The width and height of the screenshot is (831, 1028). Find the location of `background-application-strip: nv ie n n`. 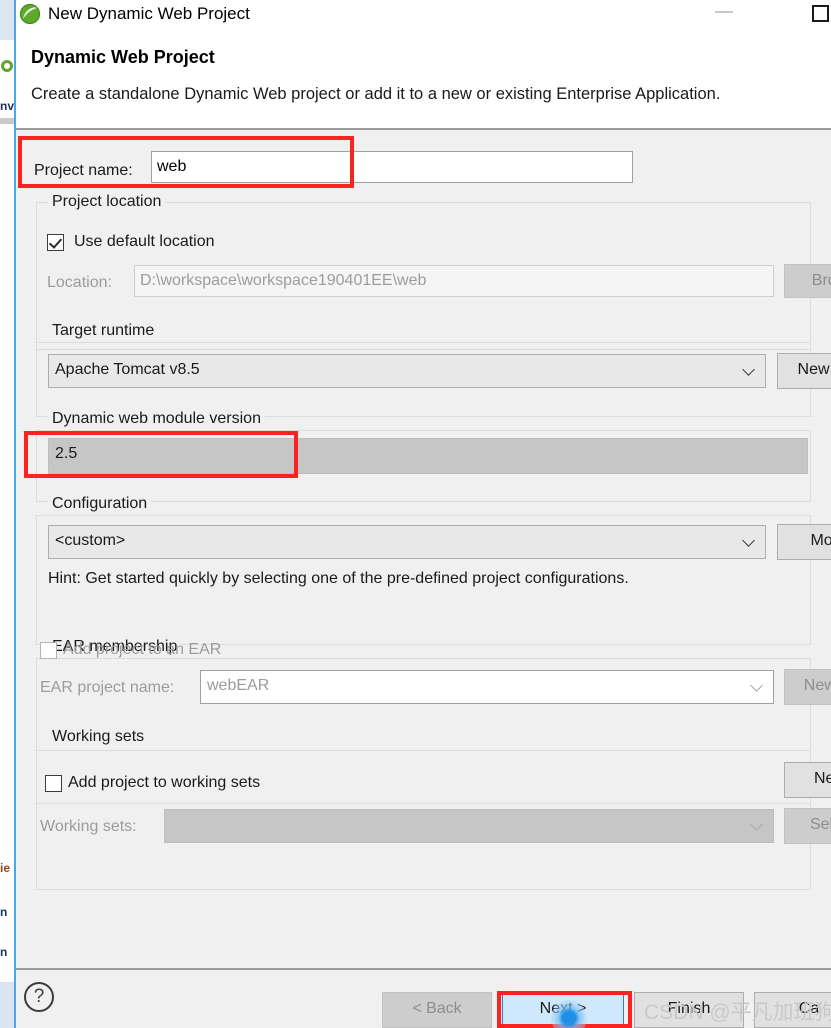

background-application-strip: nv ie n n is located at coordinates (7, 514).